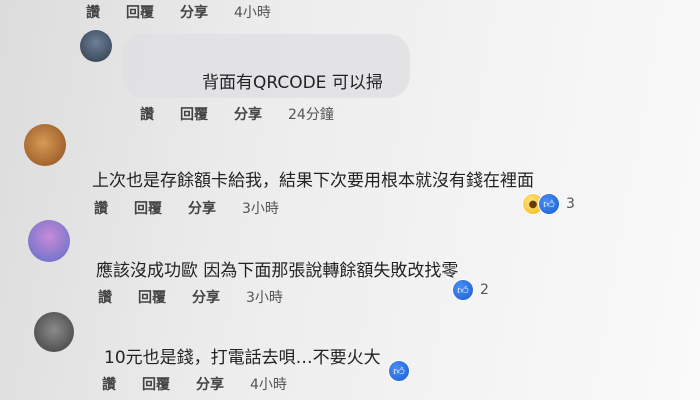 This screenshot has height=400, width=700. I want to click on comment-text: 10元也是錢，打電話去唄…不要火大, so click(242, 358).